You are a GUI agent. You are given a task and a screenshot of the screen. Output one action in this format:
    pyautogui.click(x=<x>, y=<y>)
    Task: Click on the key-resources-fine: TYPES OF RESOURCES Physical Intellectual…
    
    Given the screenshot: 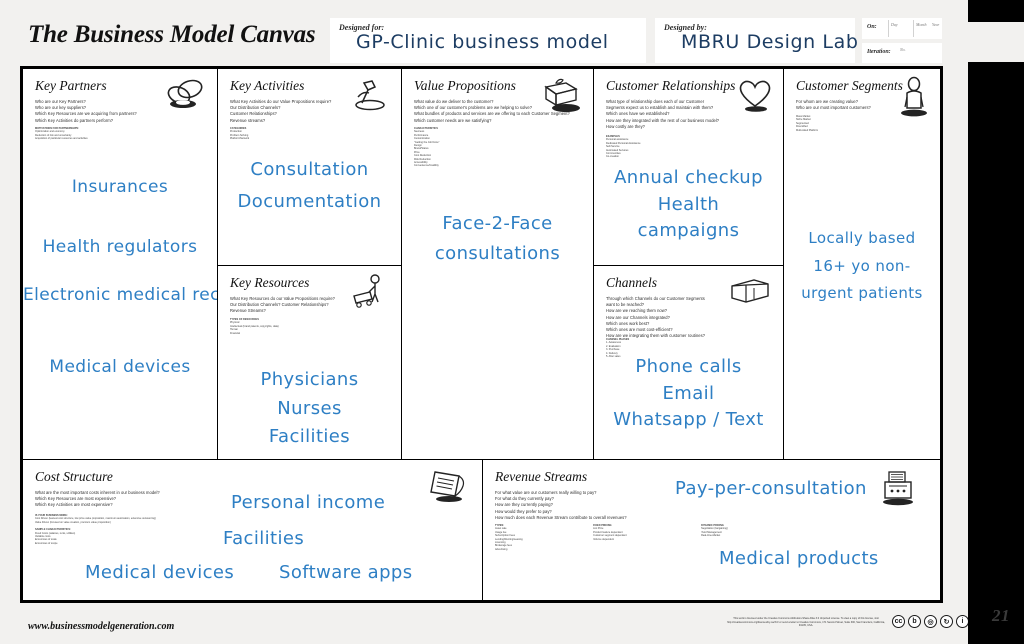 What is the action you would take?
    pyautogui.click(x=310, y=326)
    